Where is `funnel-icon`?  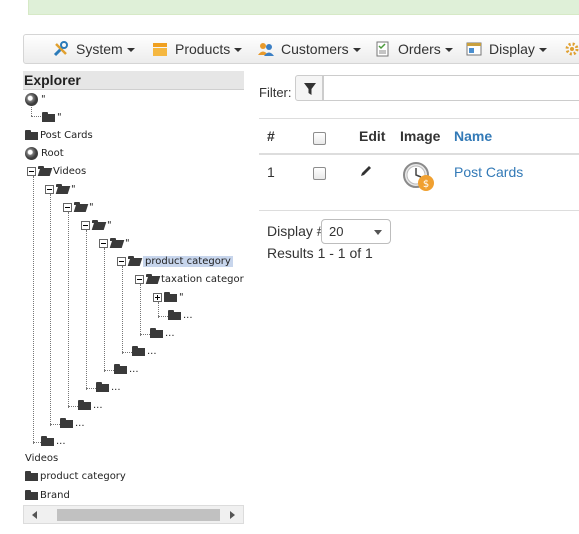 funnel-icon is located at coordinates (310, 89).